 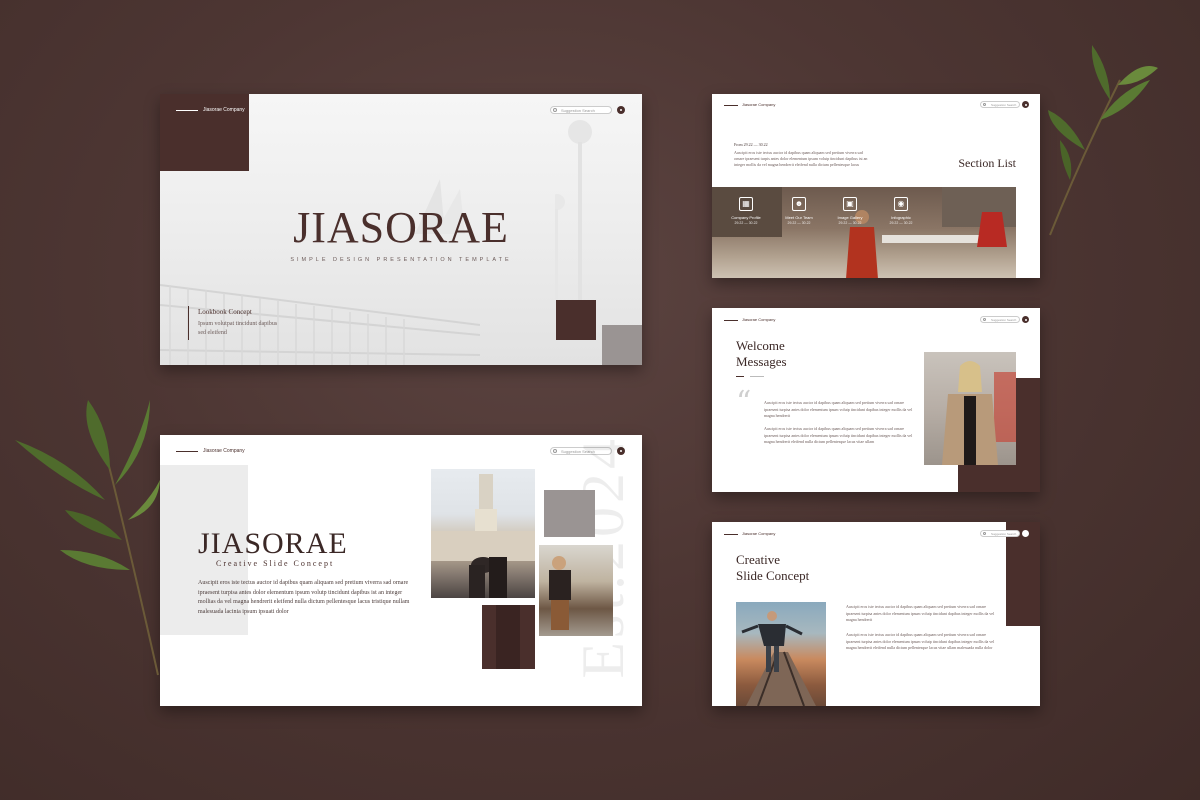 What do you see at coordinates (987, 163) in the screenshot?
I see `section-list-title: Section List` at bounding box center [987, 163].